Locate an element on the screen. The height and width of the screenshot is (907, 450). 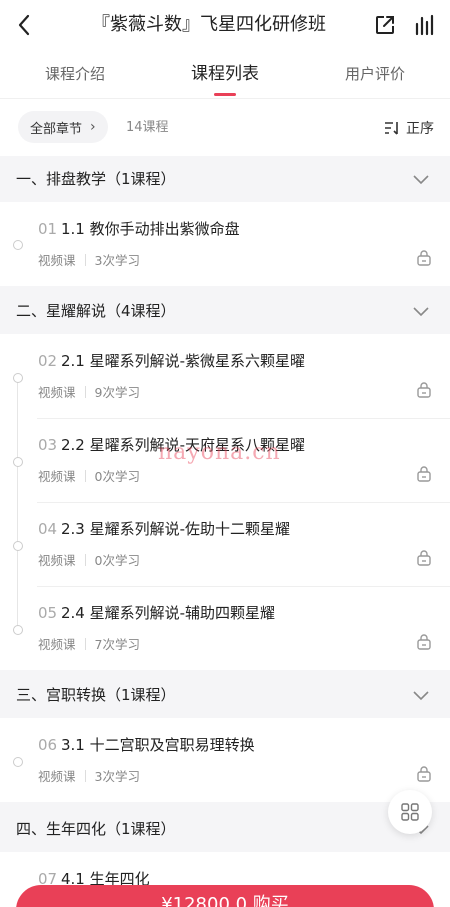
section-title: 三、宫职转换（1课程） is located at coordinates (96, 695).